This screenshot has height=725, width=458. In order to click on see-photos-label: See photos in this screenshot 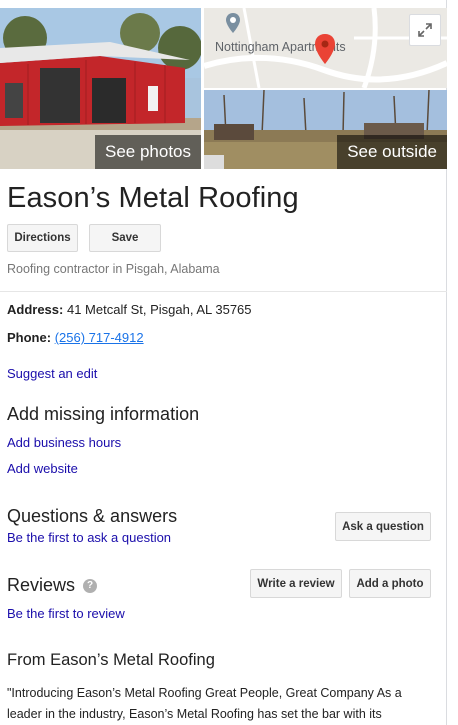, I will do `click(147, 151)`.